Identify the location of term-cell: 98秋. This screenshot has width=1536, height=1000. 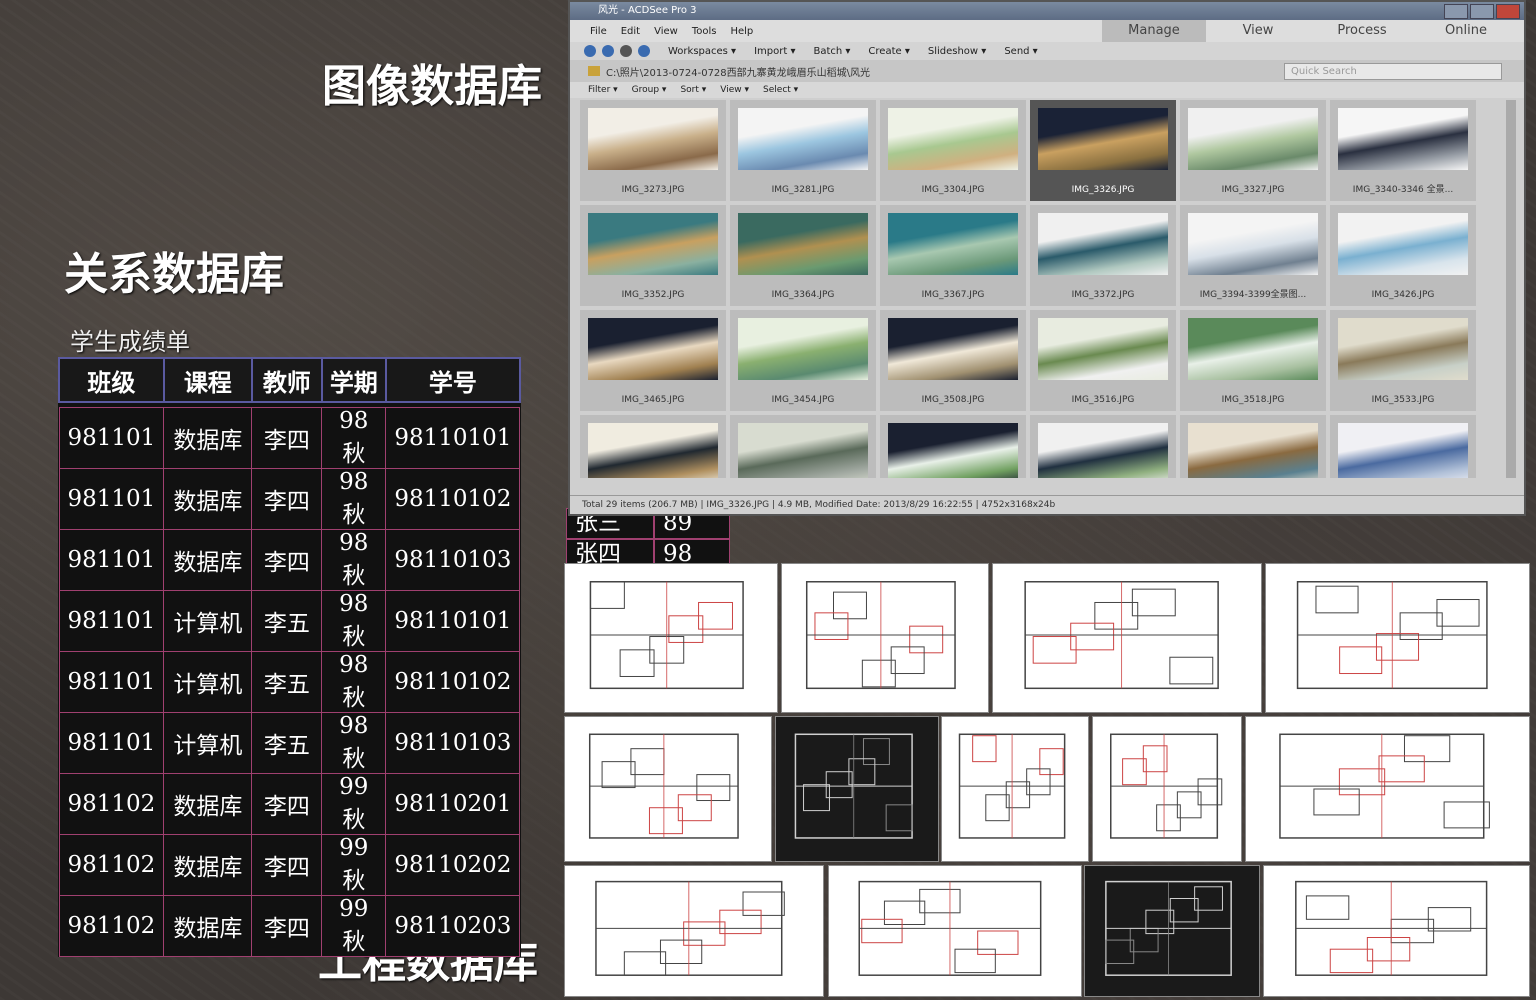
(354, 621).